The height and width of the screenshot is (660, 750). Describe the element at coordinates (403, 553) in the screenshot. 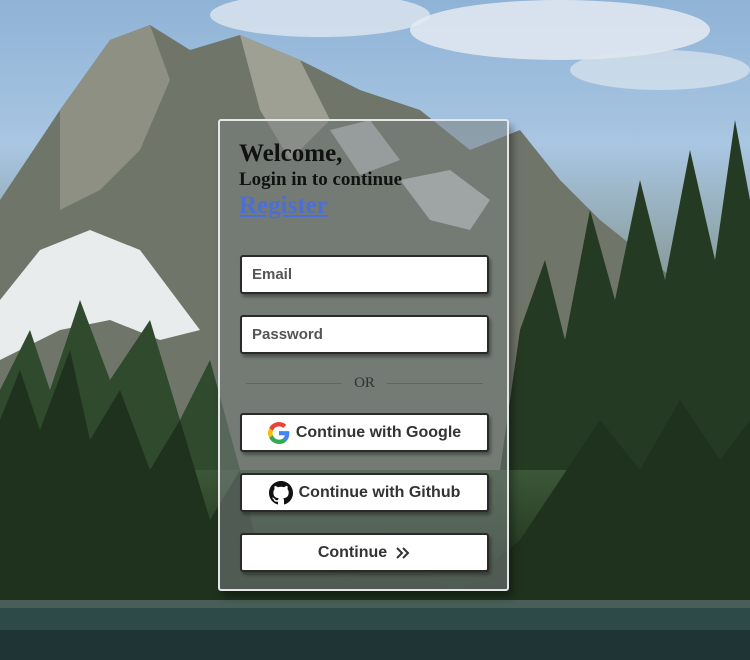

I see `double-chevron-right-icon` at that location.